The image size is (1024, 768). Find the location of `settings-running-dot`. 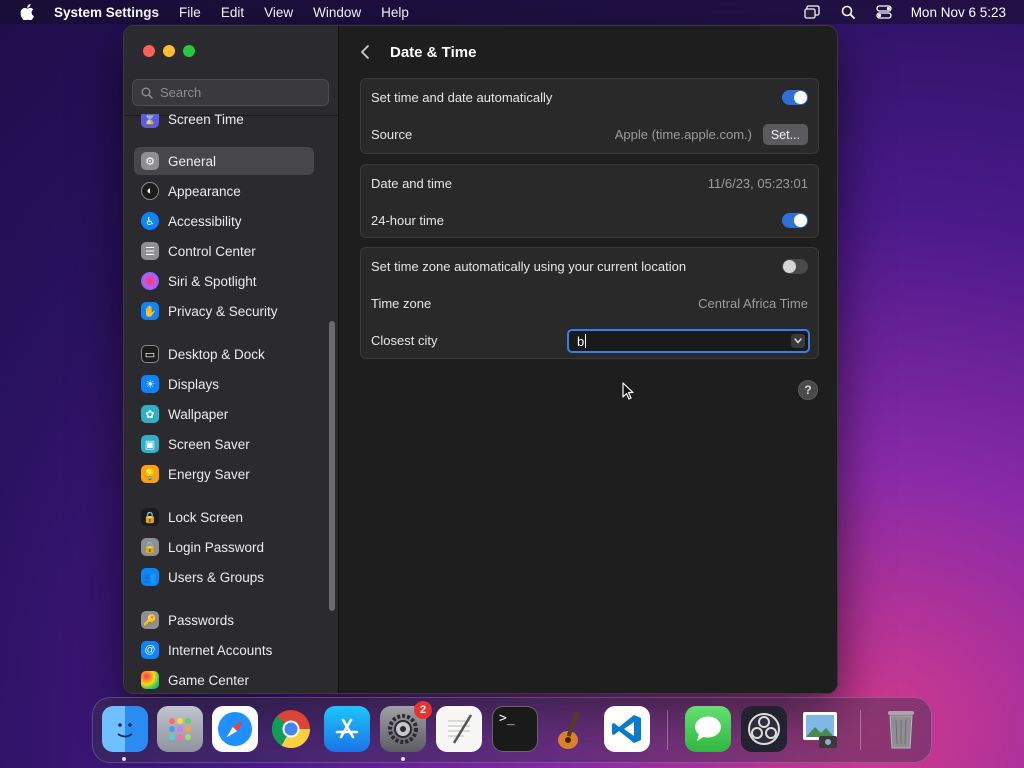

settings-running-dot is located at coordinates (403, 759).